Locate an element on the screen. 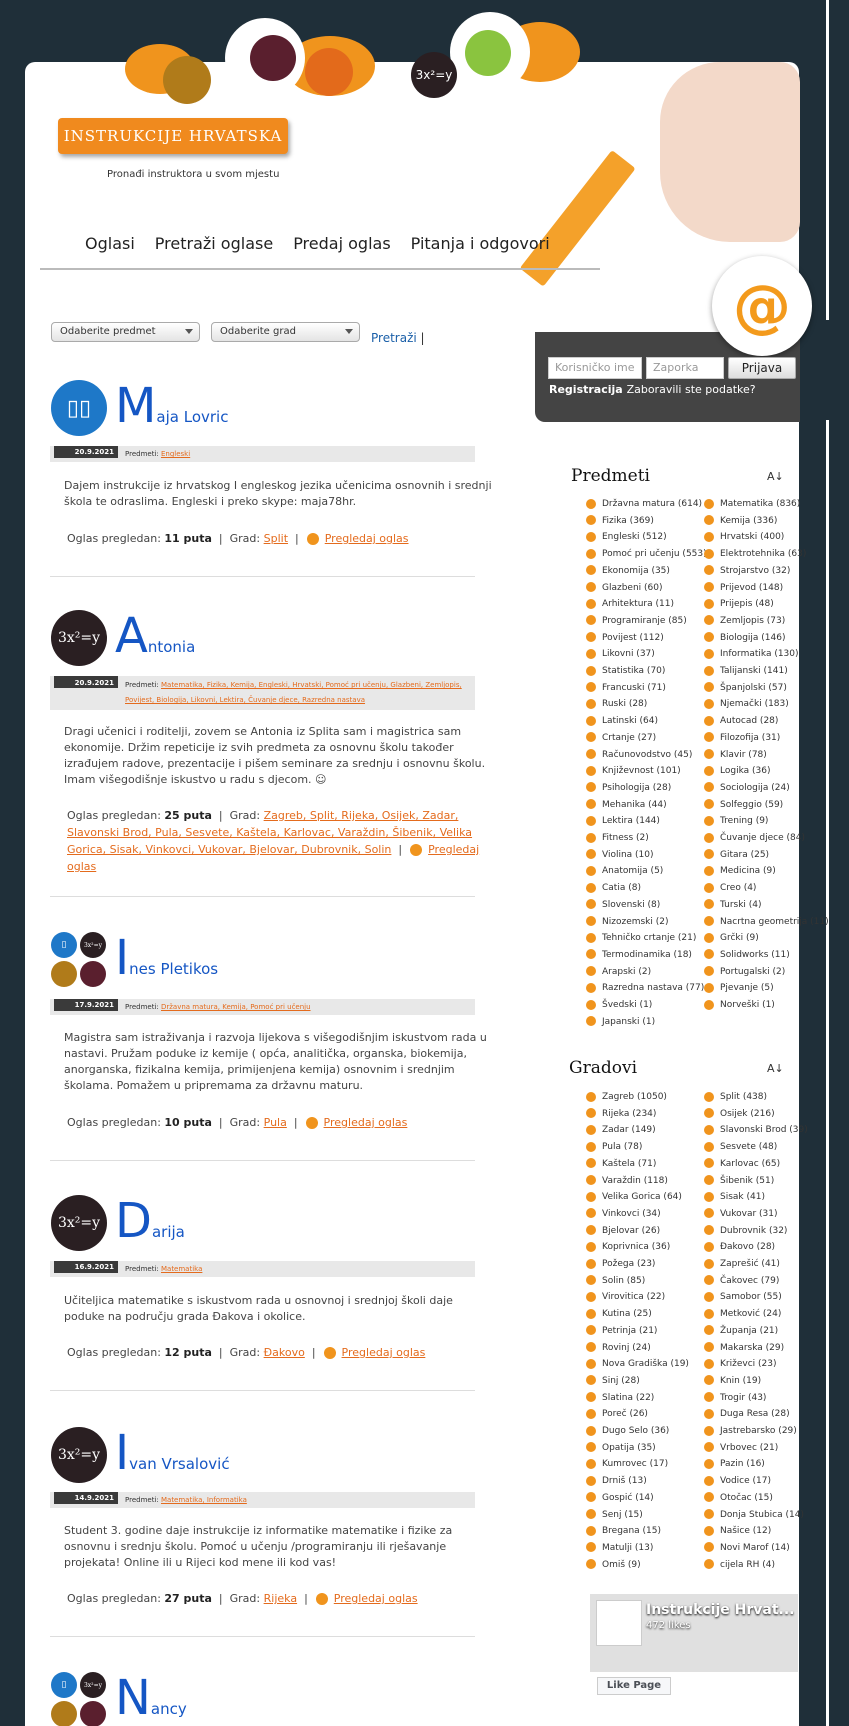 The image size is (849, 1726). sidebar-link: Vinkovci (34) is located at coordinates (637, 1214).